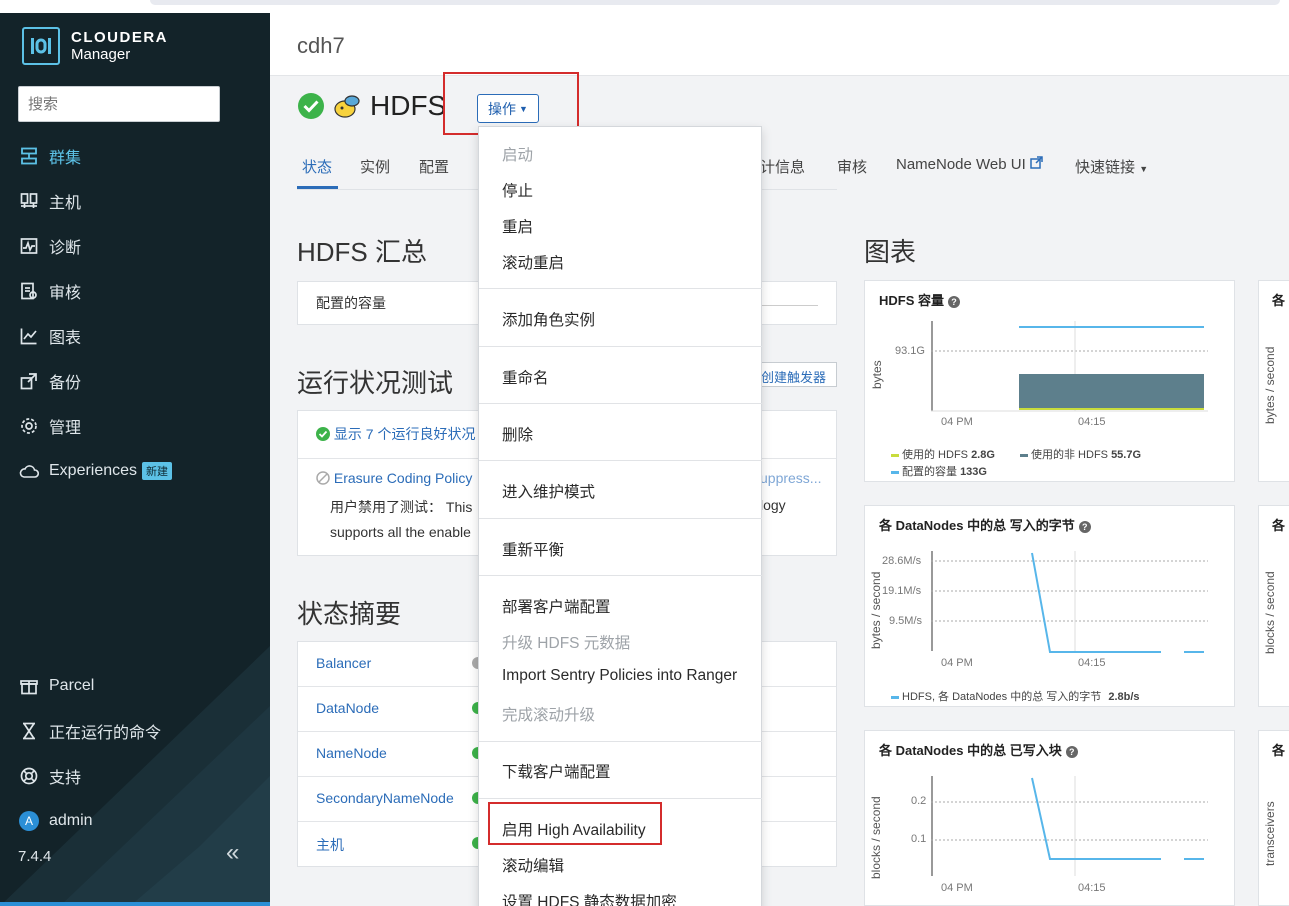 This screenshot has width=1289, height=906. What do you see at coordinates (405, 434) in the screenshot?
I see `good-health-link: 显示 7 个运行良好状况` at bounding box center [405, 434].